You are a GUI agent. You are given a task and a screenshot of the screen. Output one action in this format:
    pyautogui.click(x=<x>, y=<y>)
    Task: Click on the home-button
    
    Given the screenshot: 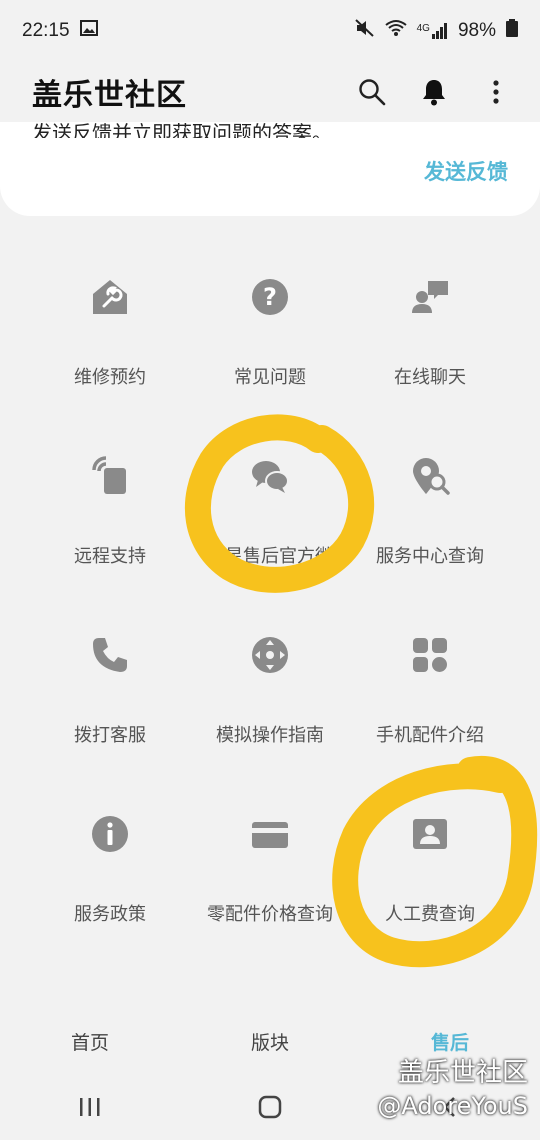 What is the action you would take?
    pyautogui.click(x=270, y=1109)
    